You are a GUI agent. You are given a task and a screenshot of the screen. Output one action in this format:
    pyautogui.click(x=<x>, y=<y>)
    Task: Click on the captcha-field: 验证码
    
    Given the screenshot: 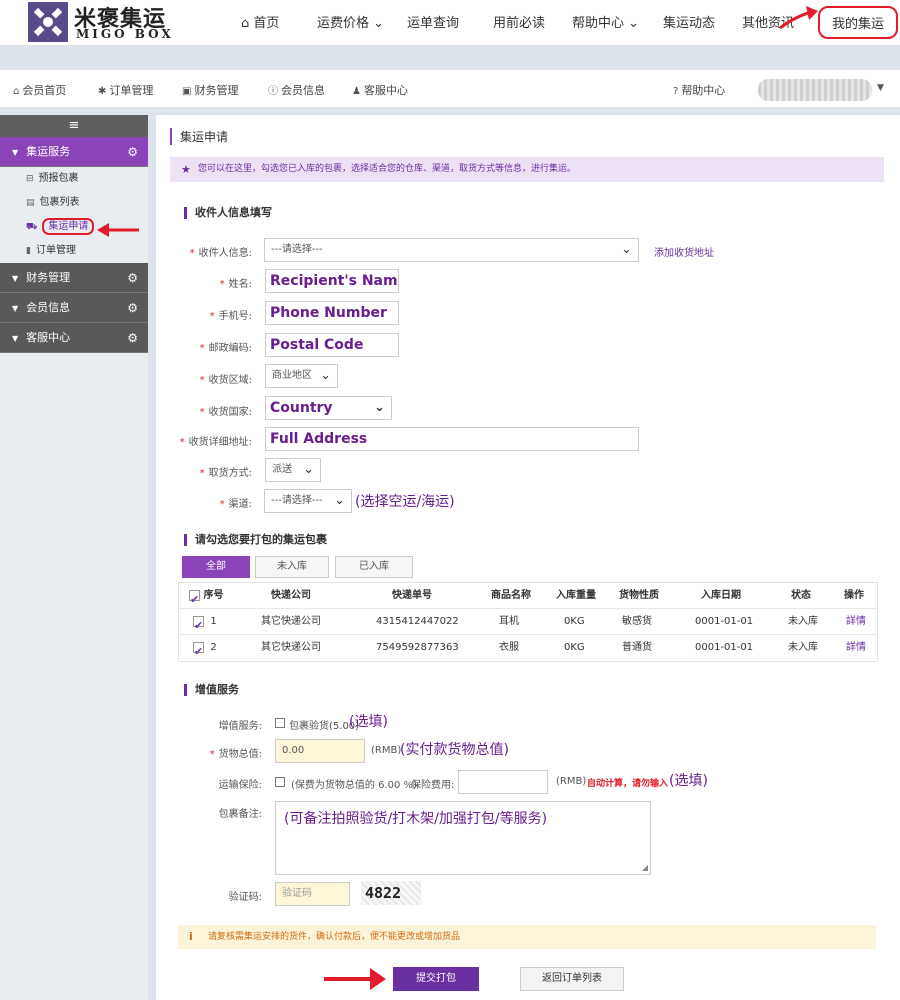 What is the action you would take?
    pyautogui.click(x=312, y=894)
    